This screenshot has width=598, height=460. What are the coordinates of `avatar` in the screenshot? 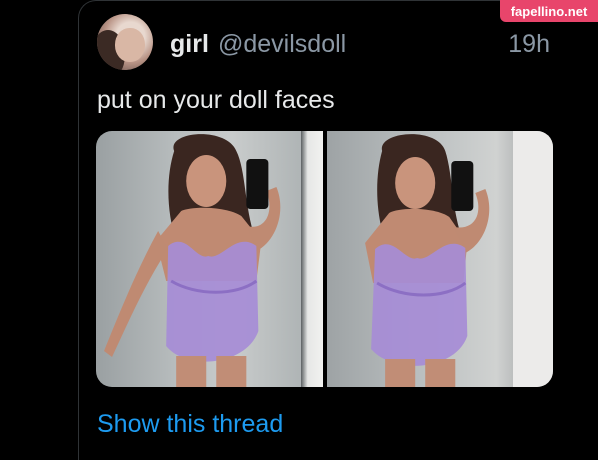 It's located at (125, 42).